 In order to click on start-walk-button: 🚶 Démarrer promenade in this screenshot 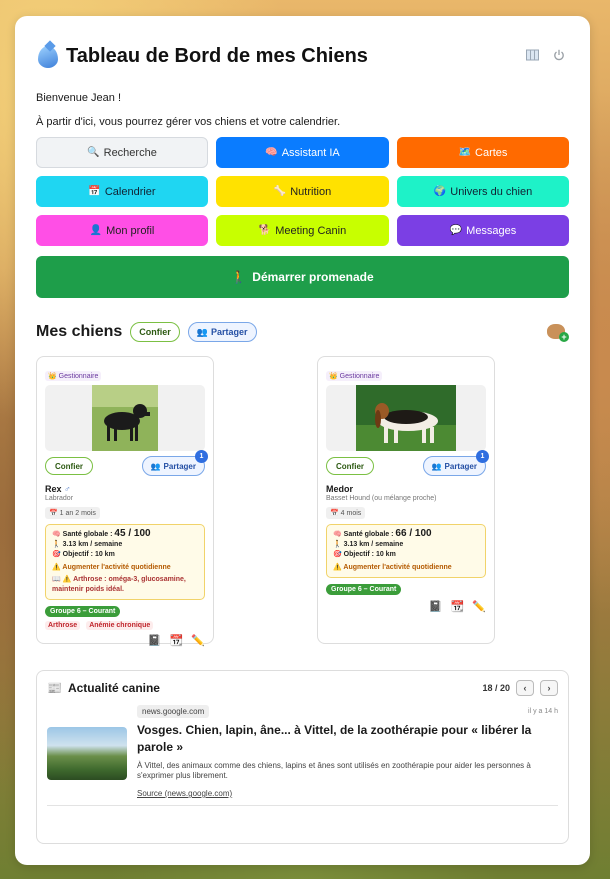, I will do `click(302, 277)`.